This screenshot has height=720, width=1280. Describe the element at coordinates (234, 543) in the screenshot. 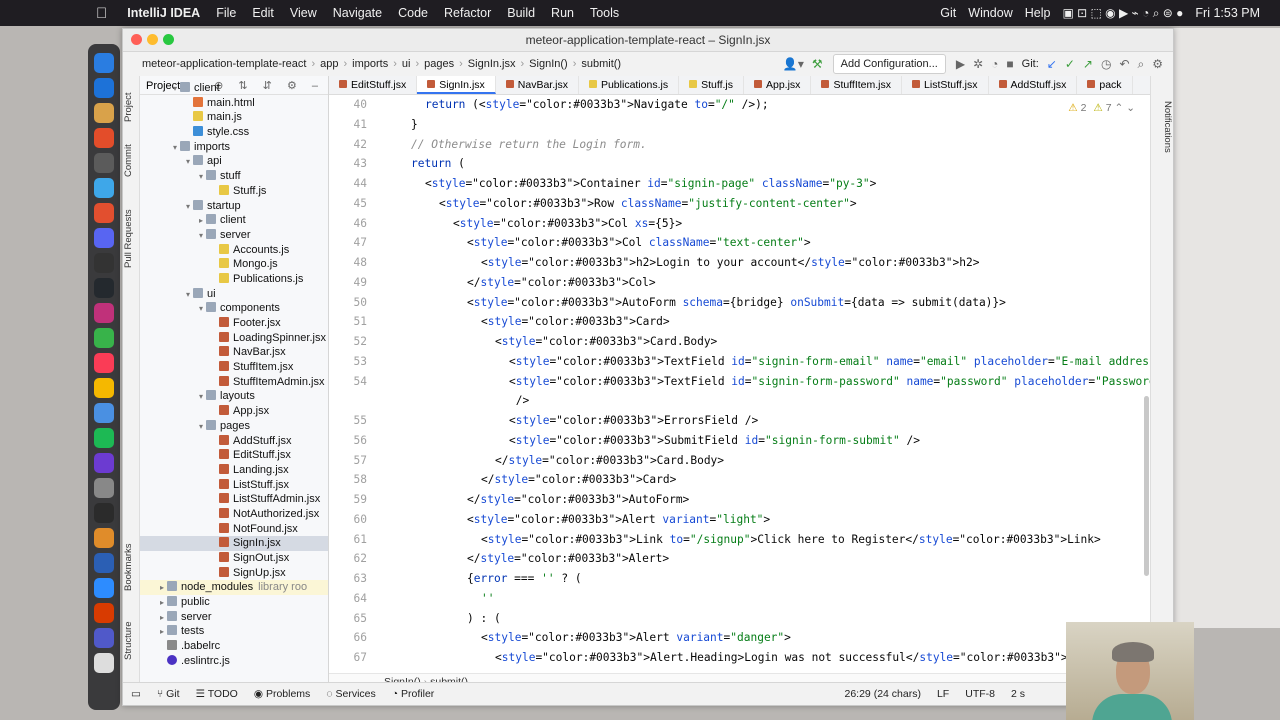

I see `tree-item: SignIn.jsx` at that location.